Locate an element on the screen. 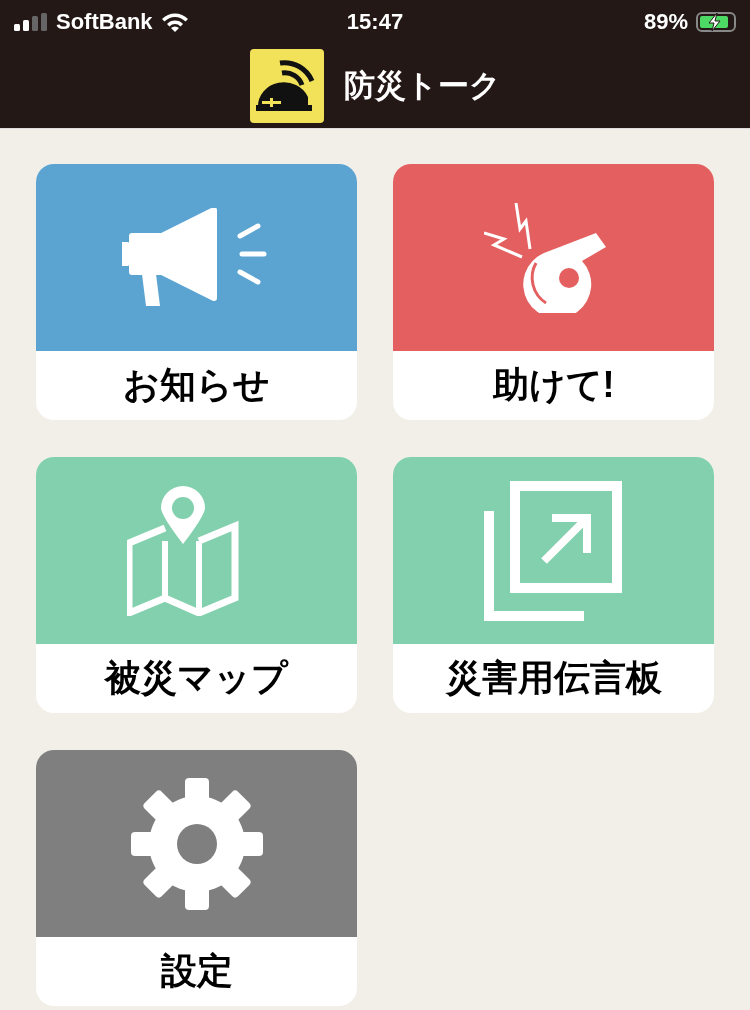  signal-icon is located at coordinates (31, 22).